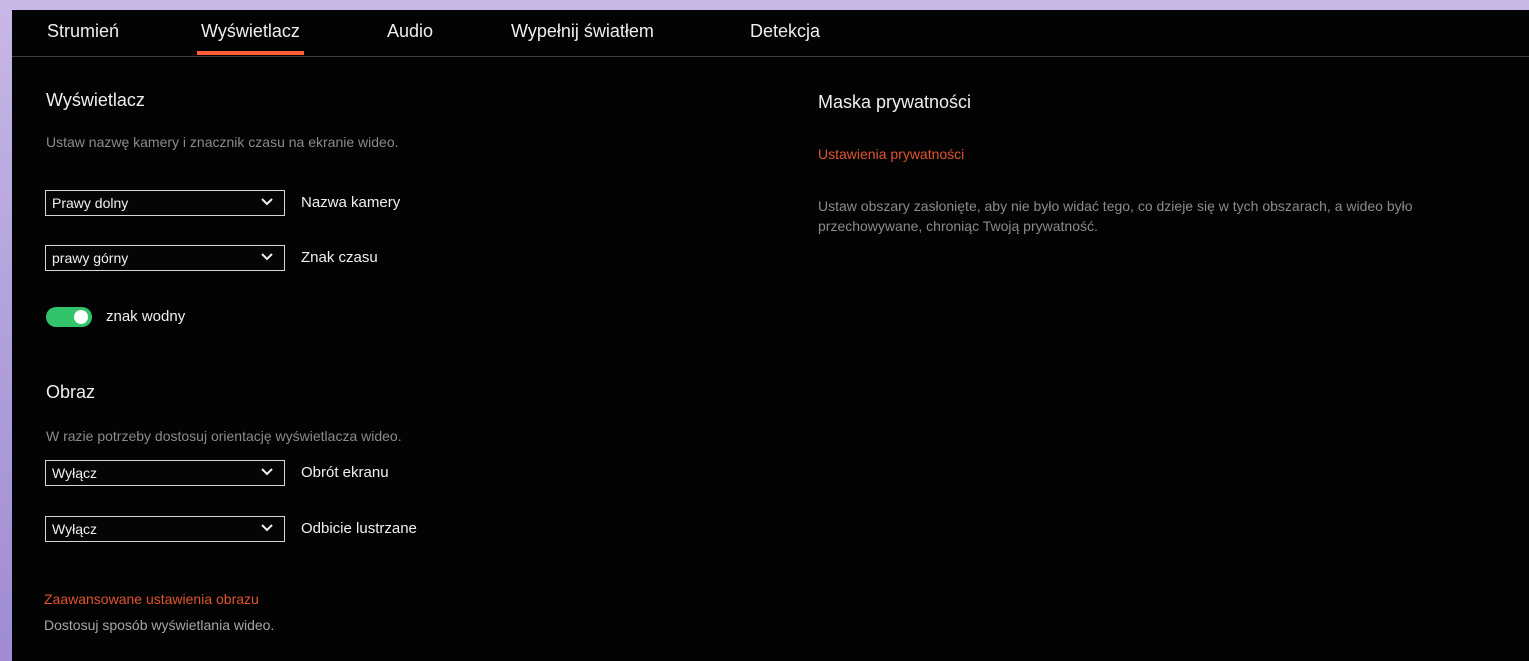 This screenshot has height=661, width=1529. What do you see at coordinates (90, 203) in the screenshot?
I see `camera-name-position-value: Prawy dolny` at bounding box center [90, 203].